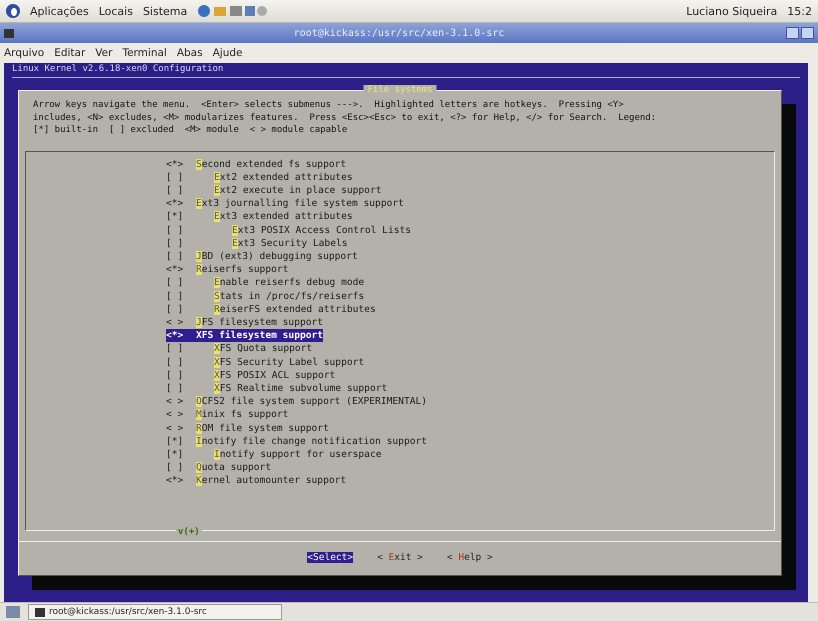 Image resolution: width=818 pixels, height=621 pixels. What do you see at coordinates (103, 53) in the screenshot?
I see `menu-item: Ver` at bounding box center [103, 53].